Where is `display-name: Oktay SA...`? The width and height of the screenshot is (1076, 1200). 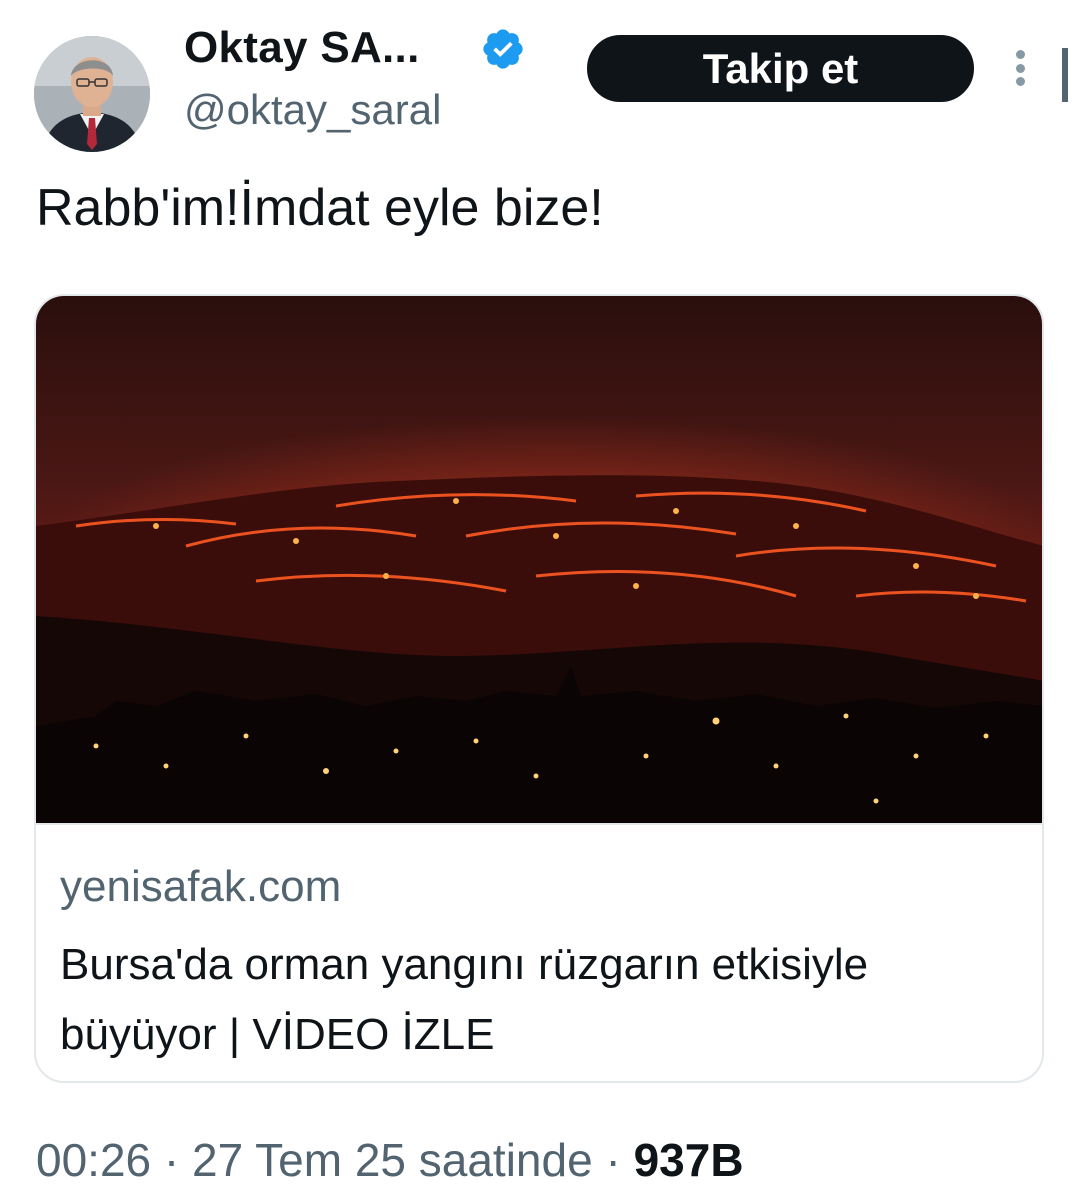 display-name: Oktay SA... is located at coordinates (302, 48).